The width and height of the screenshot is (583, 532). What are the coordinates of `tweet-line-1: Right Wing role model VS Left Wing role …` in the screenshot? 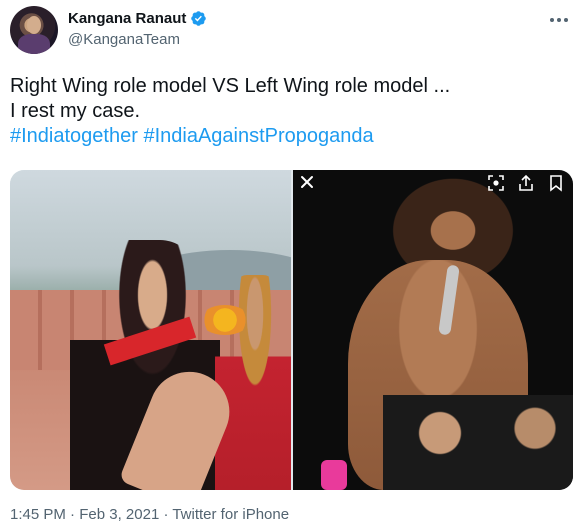 It's located at (230, 86).